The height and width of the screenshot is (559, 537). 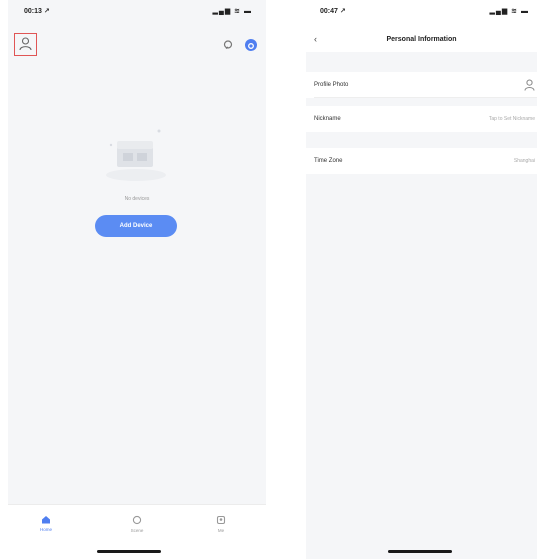 What do you see at coordinates (333, 11) in the screenshot?
I see `status-time: 00:47 ↗` at bounding box center [333, 11].